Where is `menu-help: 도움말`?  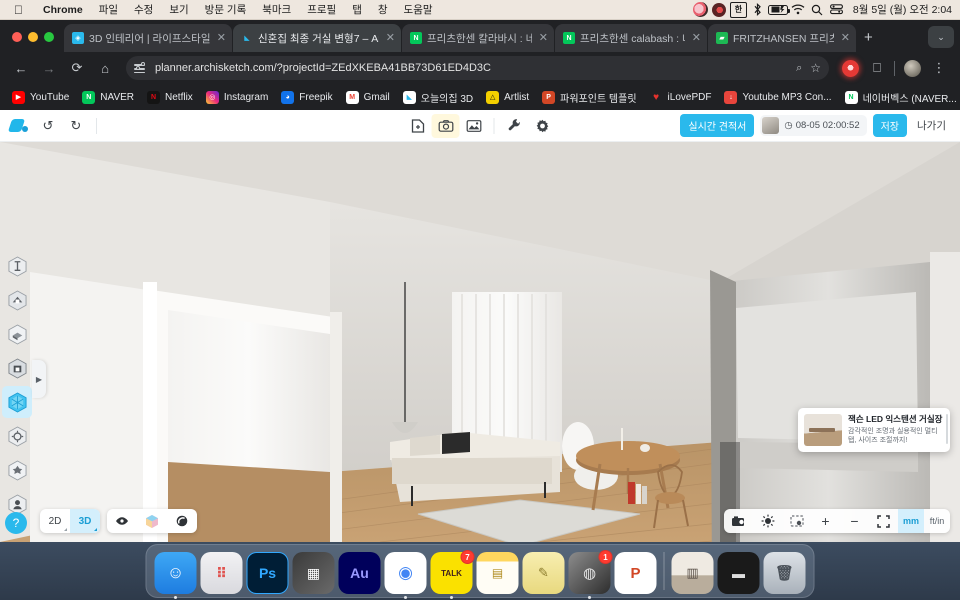
menu-help: 도움말 is located at coordinates (418, 10).